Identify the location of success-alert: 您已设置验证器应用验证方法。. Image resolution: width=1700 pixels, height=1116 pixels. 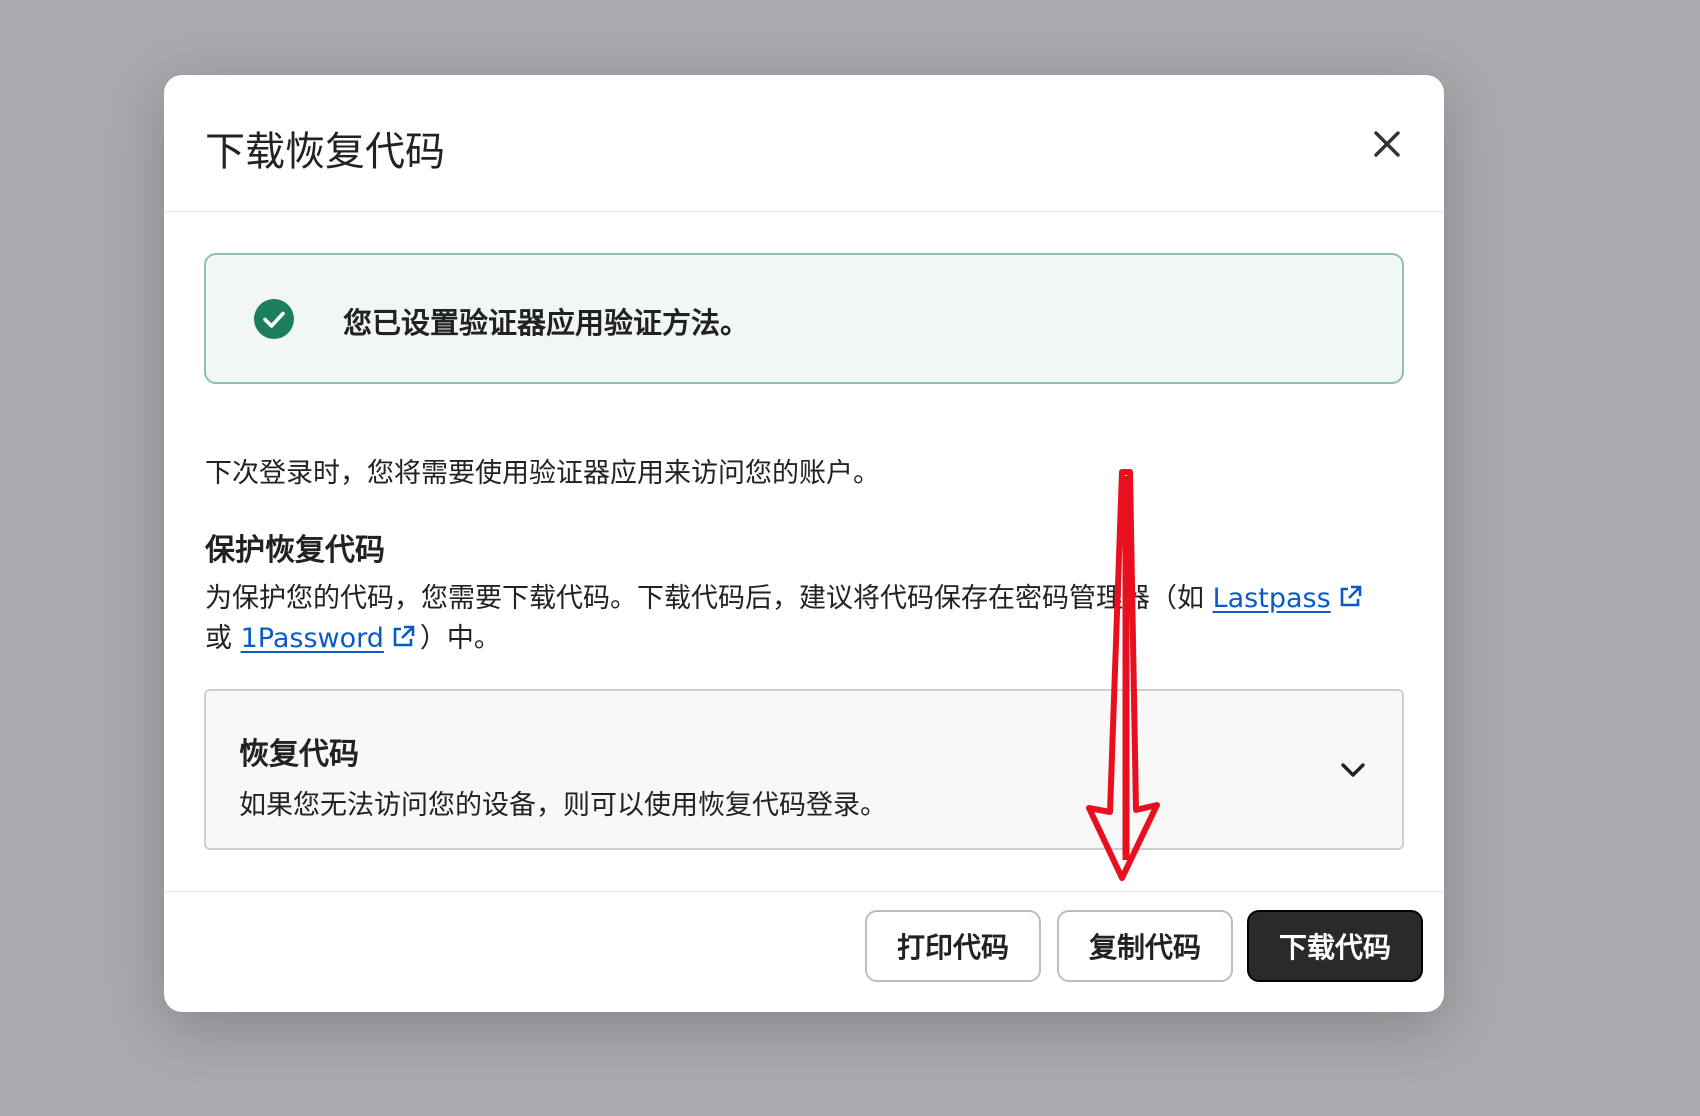
(804, 318).